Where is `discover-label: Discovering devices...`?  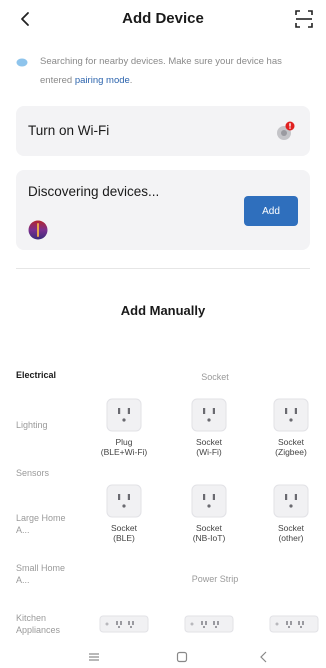 discover-label: Discovering devices... is located at coordinates (94, 191).